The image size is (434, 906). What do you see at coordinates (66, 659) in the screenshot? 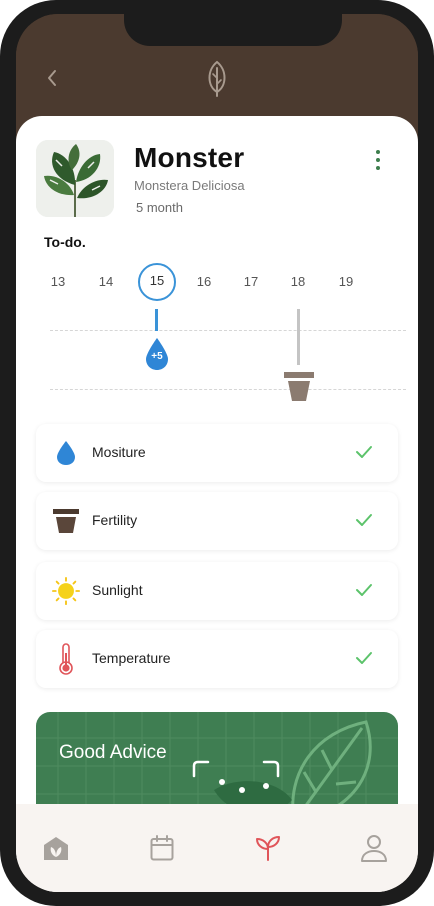
I see `thermometer-icon` at bounding box center [66, 659].